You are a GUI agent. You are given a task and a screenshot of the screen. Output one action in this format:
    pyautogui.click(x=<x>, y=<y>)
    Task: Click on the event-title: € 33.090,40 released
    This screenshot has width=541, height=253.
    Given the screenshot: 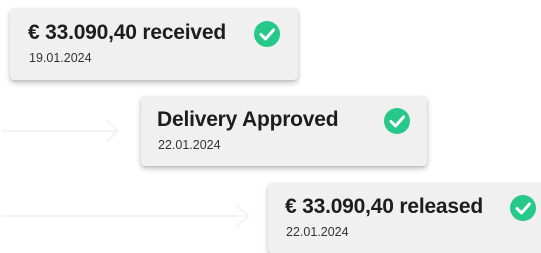 What is the action you would take?
    pyautogui.click(x=384, y=206)
    